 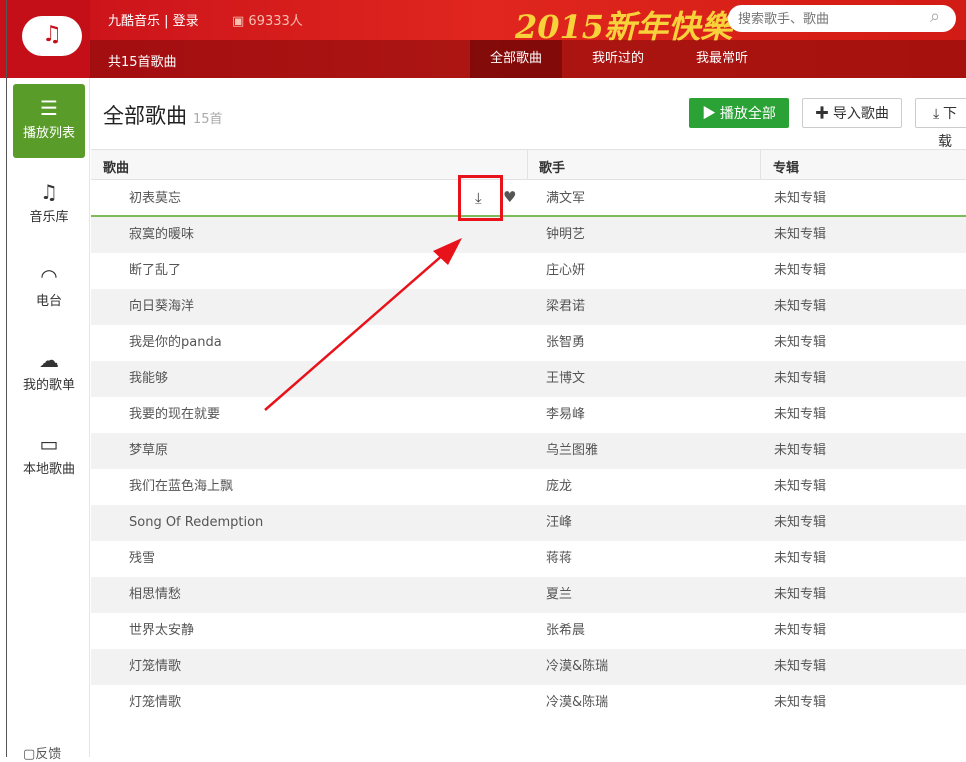 What do you see at coordinates (528, 523) in the screenshot?
I see `table-row: Song Of Redemption 汪峰 未知专辑` at bounding box center [528, 523].